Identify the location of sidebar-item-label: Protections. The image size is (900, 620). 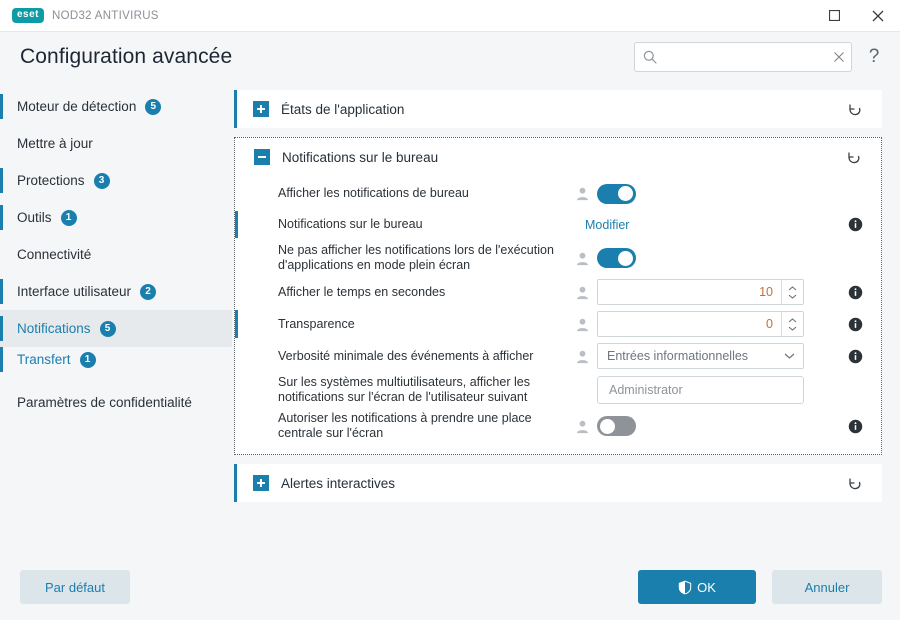
(51, 180).